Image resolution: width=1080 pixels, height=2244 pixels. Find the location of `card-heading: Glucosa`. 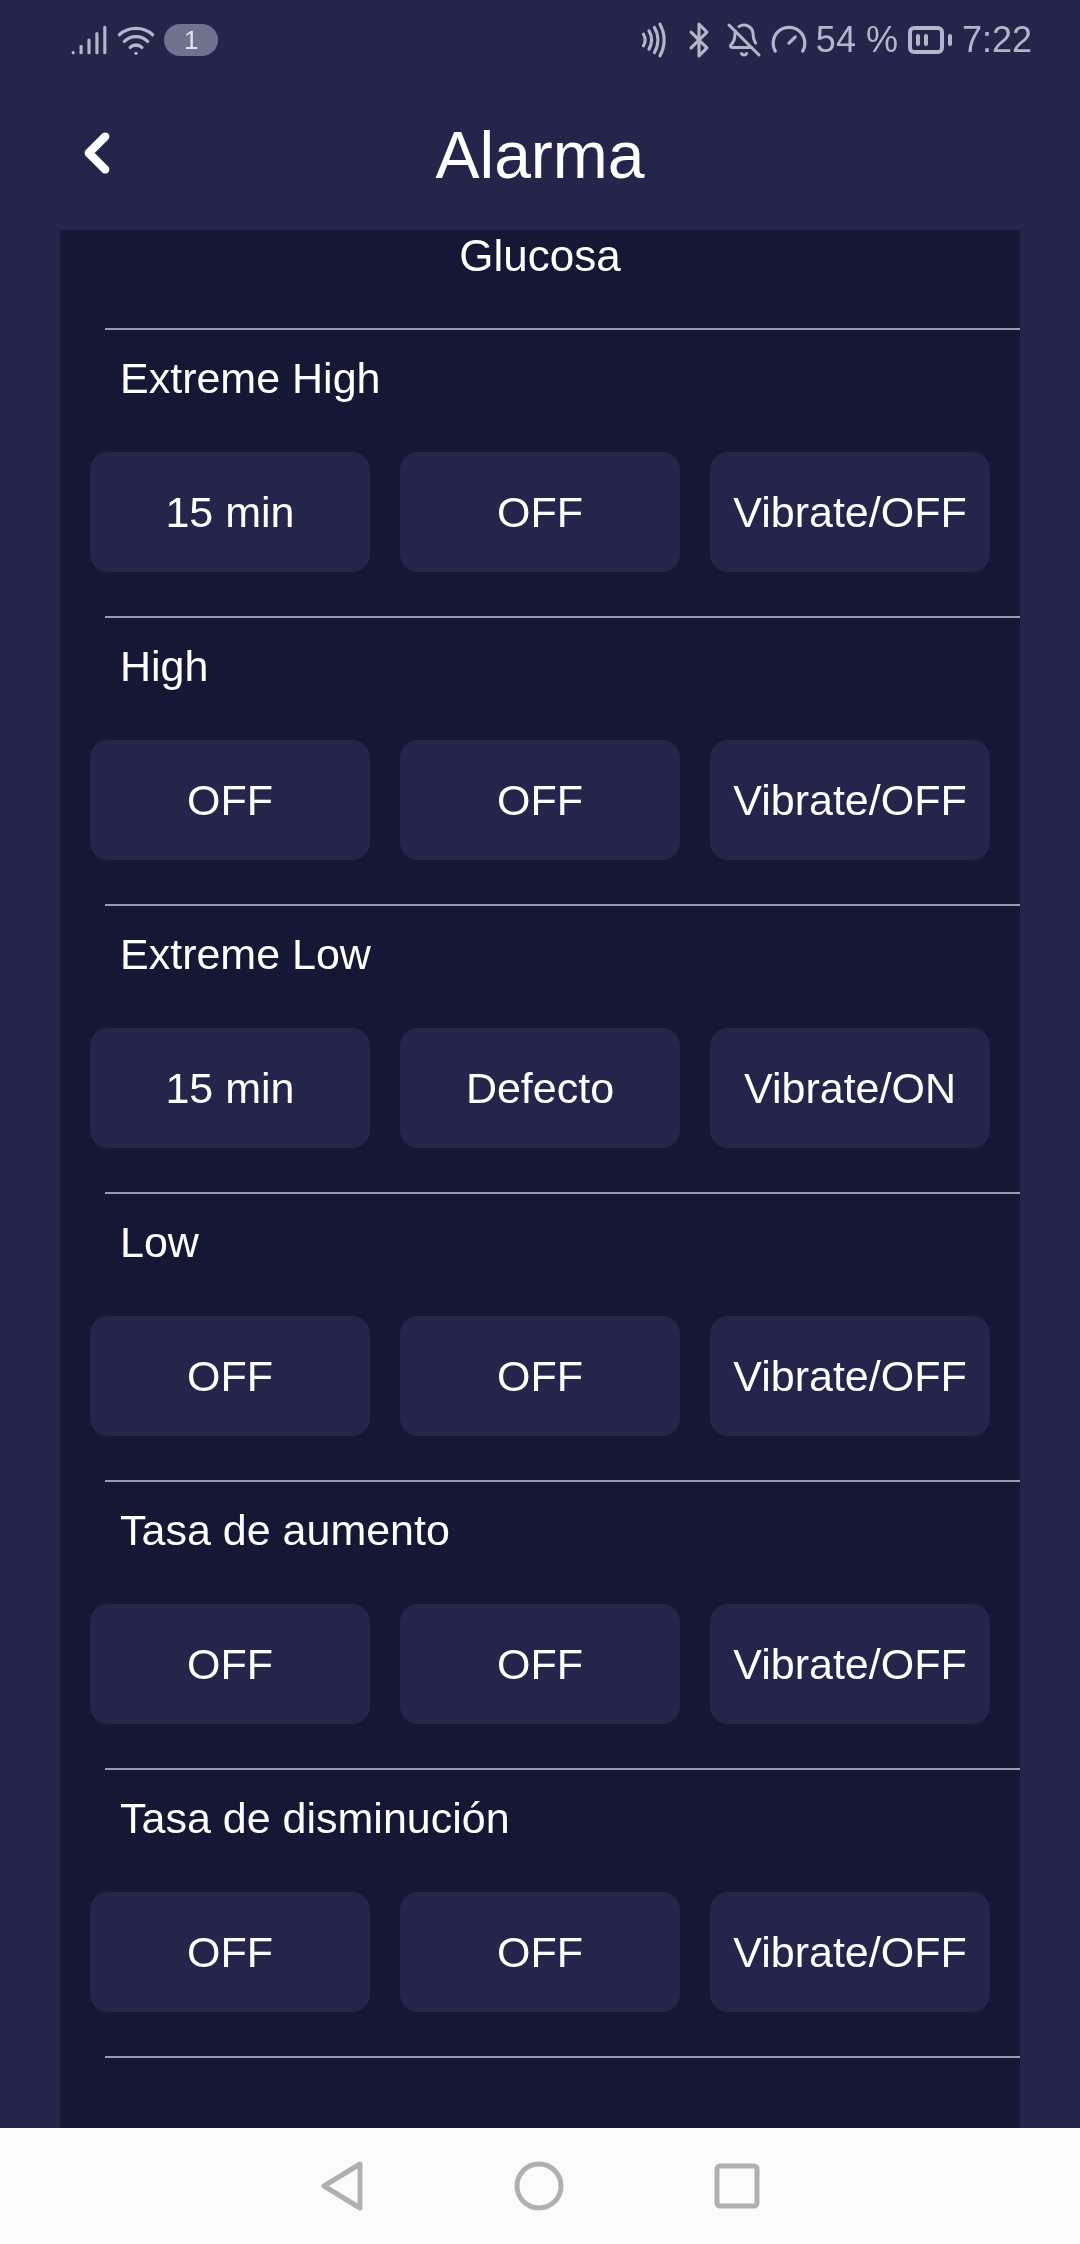

card-heading: Glucosa is located at coordinates (540, 256).